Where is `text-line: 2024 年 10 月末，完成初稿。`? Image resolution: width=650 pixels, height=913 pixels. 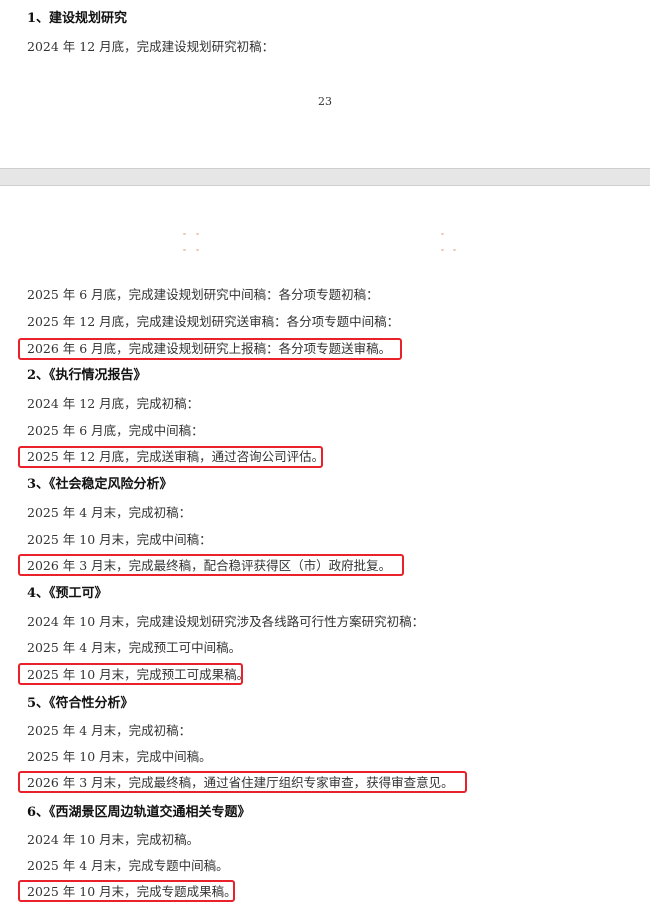 text-line: 2024 年 10 月末，完成初稿。 is located at coordinates (113, 839).